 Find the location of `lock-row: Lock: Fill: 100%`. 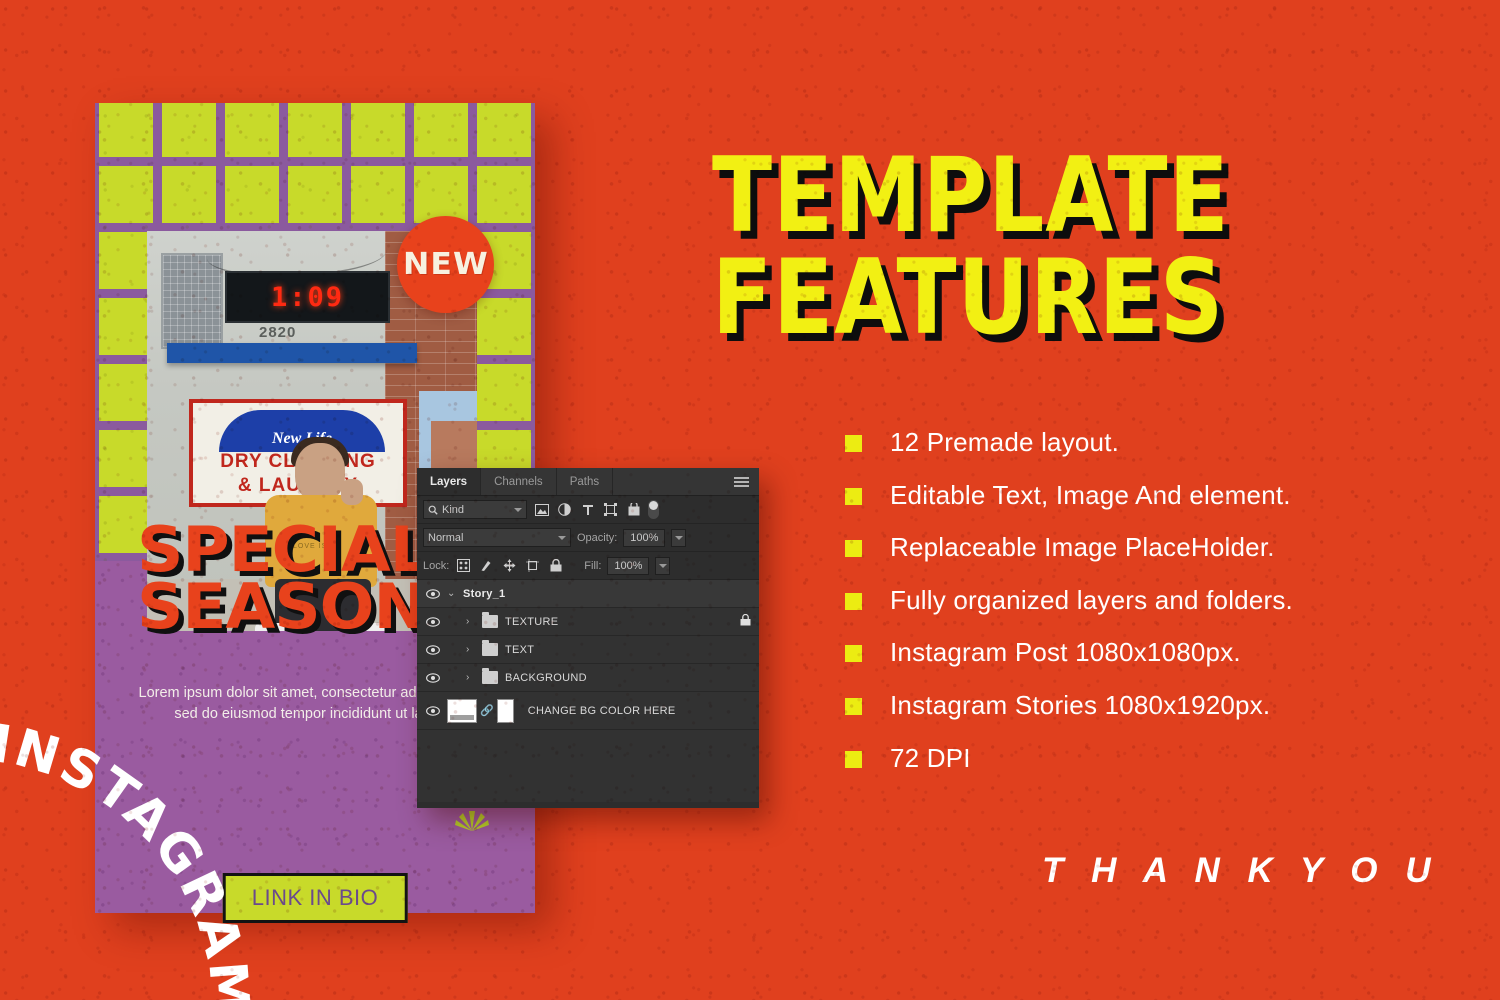

lock-row: Lock: Fill: 100% is located at coordinates (588, 566).